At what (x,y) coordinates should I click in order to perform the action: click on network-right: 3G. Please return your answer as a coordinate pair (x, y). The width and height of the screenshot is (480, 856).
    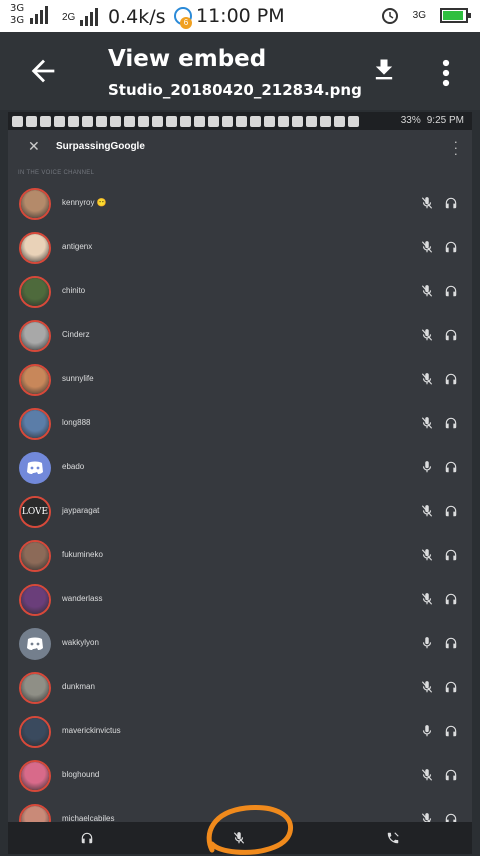
    Looking at the image, I should click on (419, 15).